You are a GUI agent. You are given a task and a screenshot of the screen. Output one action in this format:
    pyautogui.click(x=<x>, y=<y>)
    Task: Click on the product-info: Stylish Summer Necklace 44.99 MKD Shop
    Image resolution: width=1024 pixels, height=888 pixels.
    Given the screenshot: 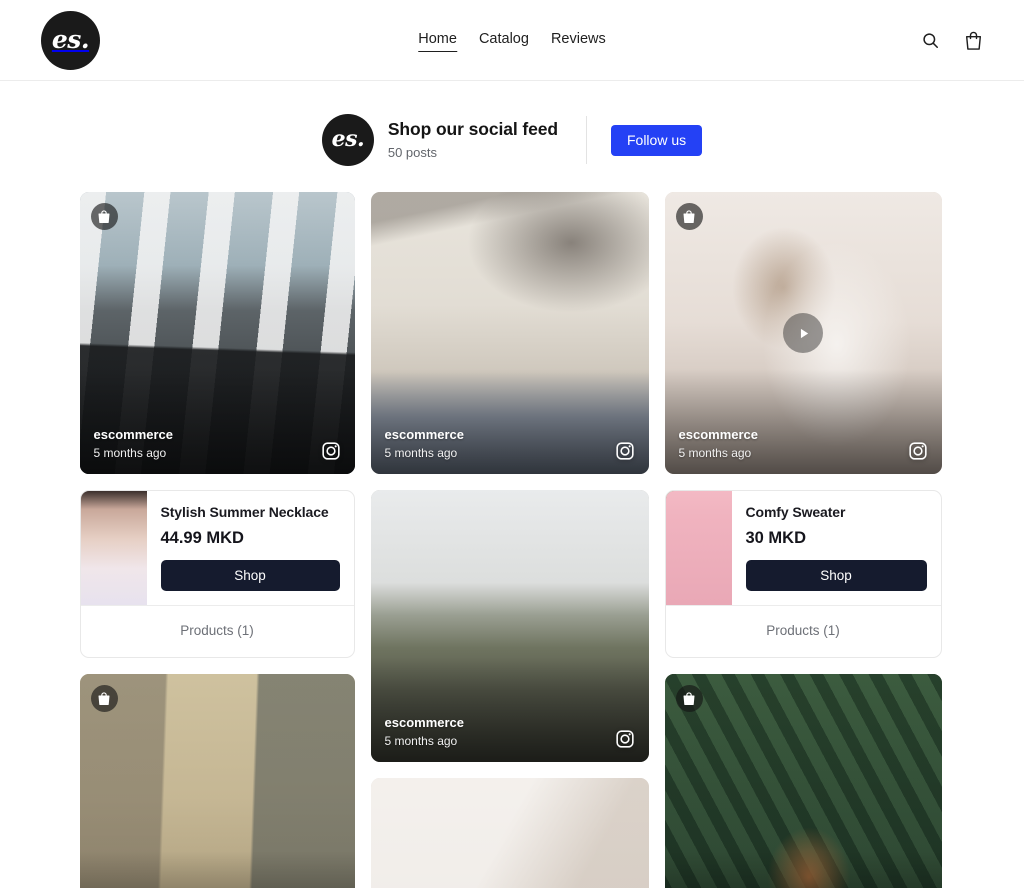 What is the action you would take?
    pyautogui.click(x=250, y=548)
    